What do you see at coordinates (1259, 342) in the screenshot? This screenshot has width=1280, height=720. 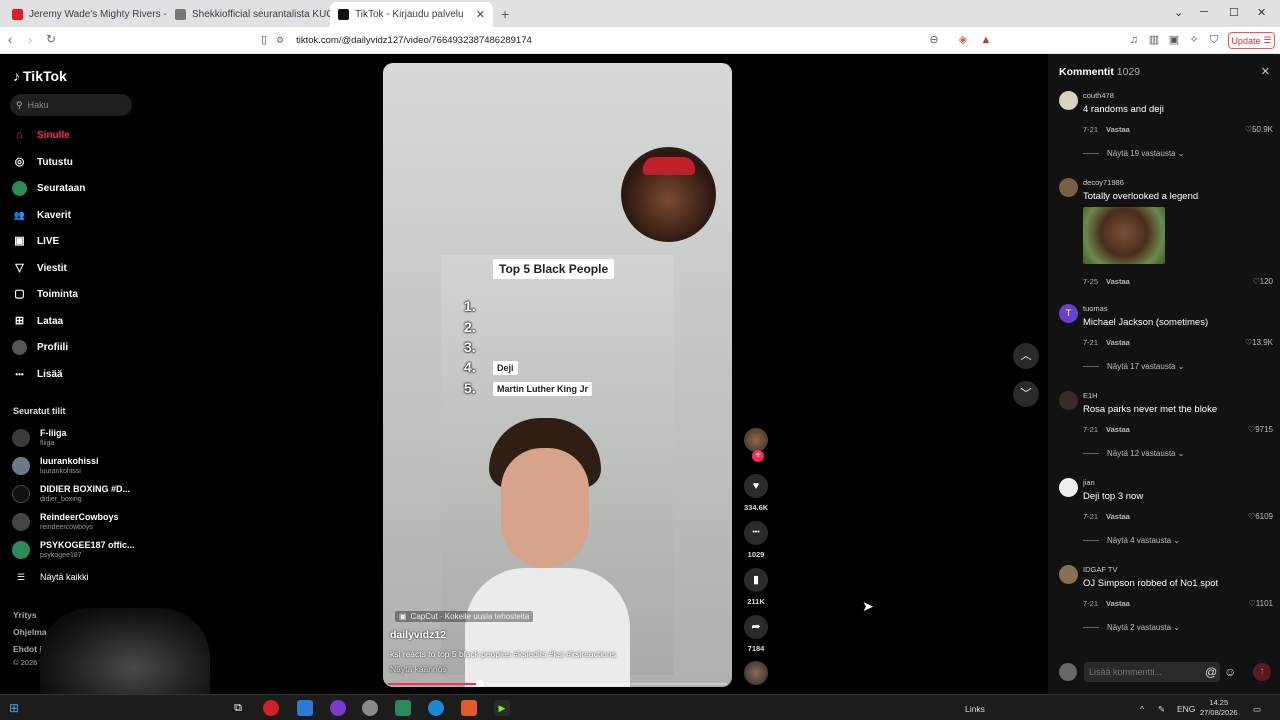 I see `comment-like-button: ♡13.9K` at bounding box center [1259, 342].